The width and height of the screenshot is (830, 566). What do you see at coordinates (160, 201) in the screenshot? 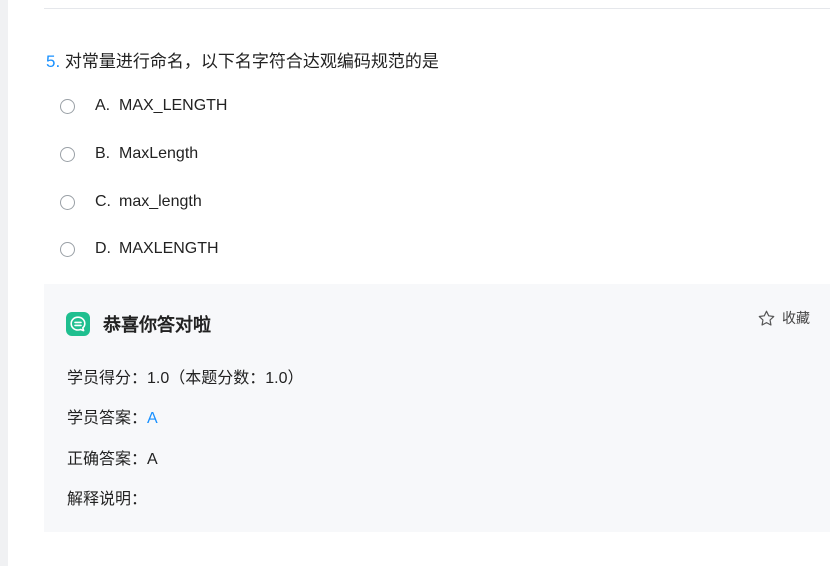
I see `option-text: max_length` at bounding box center [160, 201].